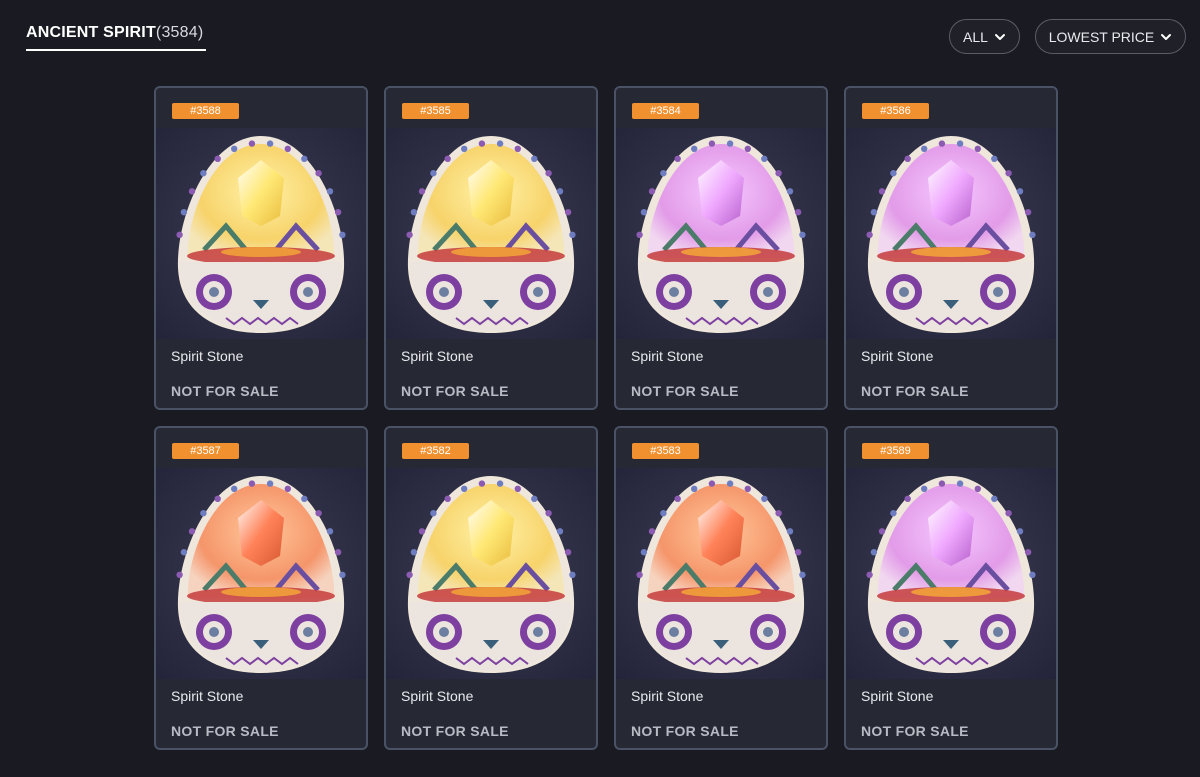 The height and width of the screenshot is (777, 1200). I want to click on nft-card: #3588 Spirit Stone NOT FOR SALE, so click(261, 248).